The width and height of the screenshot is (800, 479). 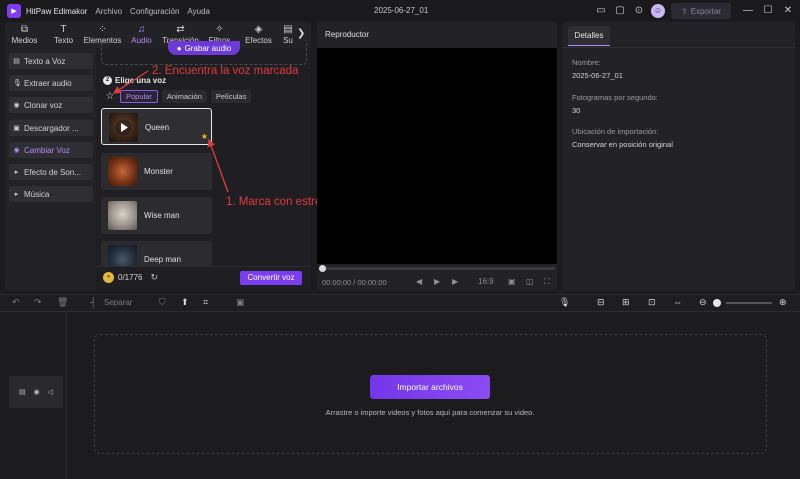 I want to click on detail-value-ubicacion: Conservar en posición original, so click(x=622, y=144).